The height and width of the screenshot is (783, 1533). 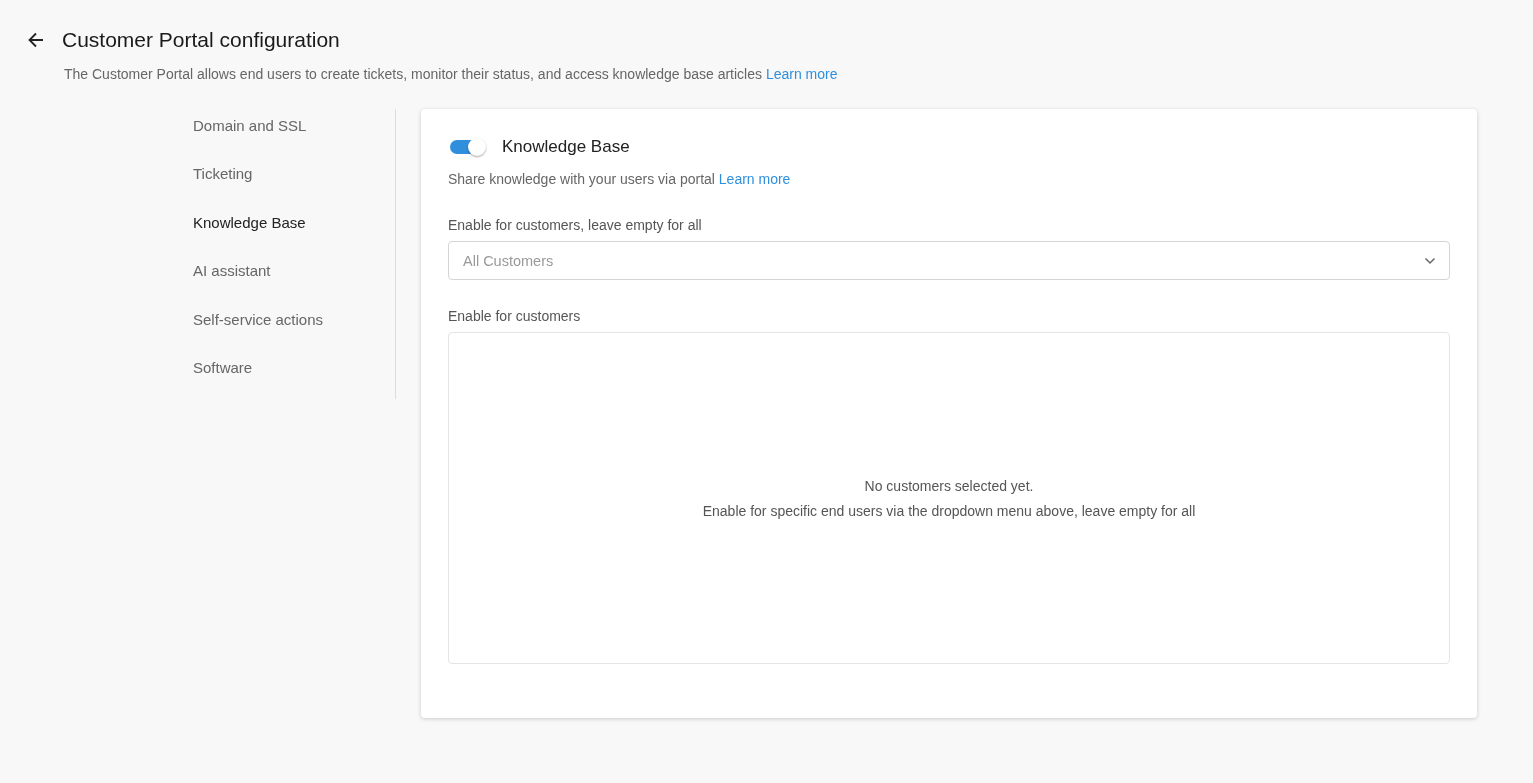 I want to click on sidebar-item: Software, so click(x=223, y=382).